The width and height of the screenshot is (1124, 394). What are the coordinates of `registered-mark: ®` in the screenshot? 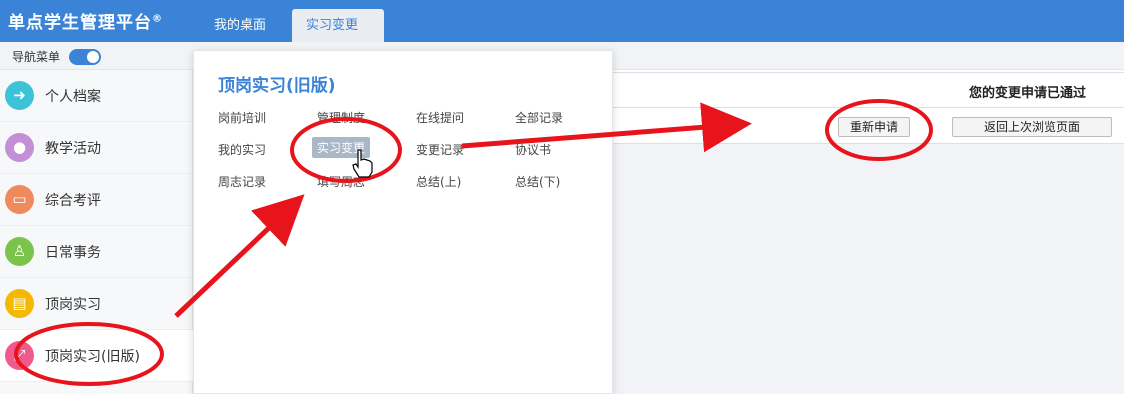 It's located at (157, 19).